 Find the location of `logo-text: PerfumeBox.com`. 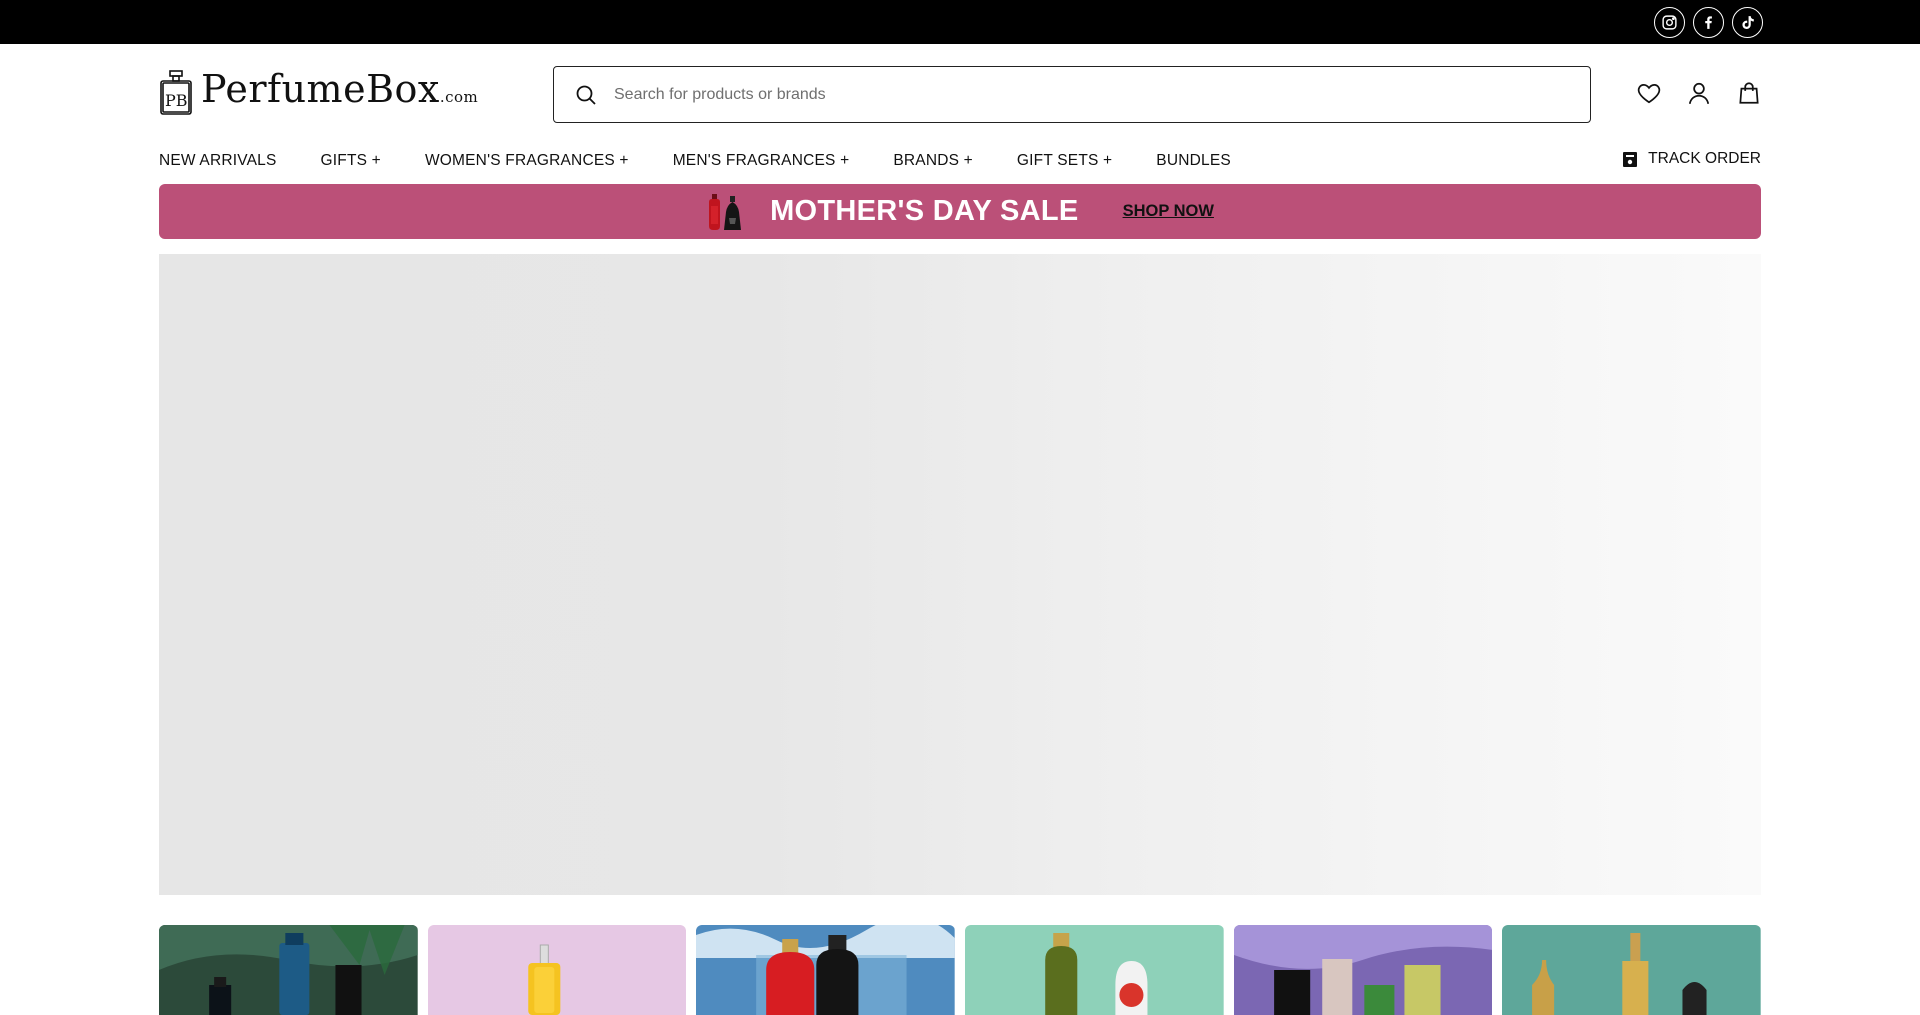

logo-text: PerfumeBox.com is located at coordinates (340, 89).